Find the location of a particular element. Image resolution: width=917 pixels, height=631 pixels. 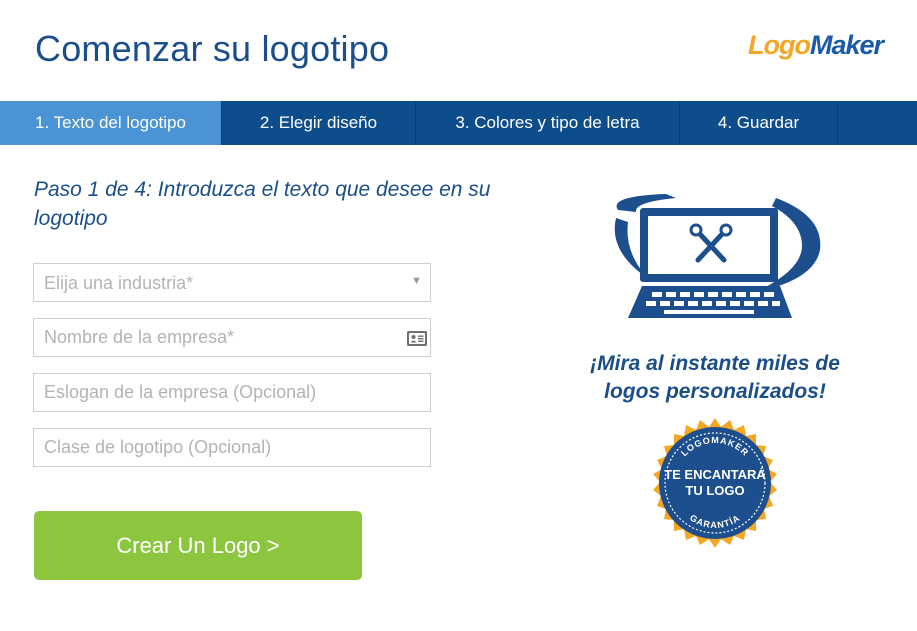

slogan-field-wrapper is located at coordinates (232, 392).